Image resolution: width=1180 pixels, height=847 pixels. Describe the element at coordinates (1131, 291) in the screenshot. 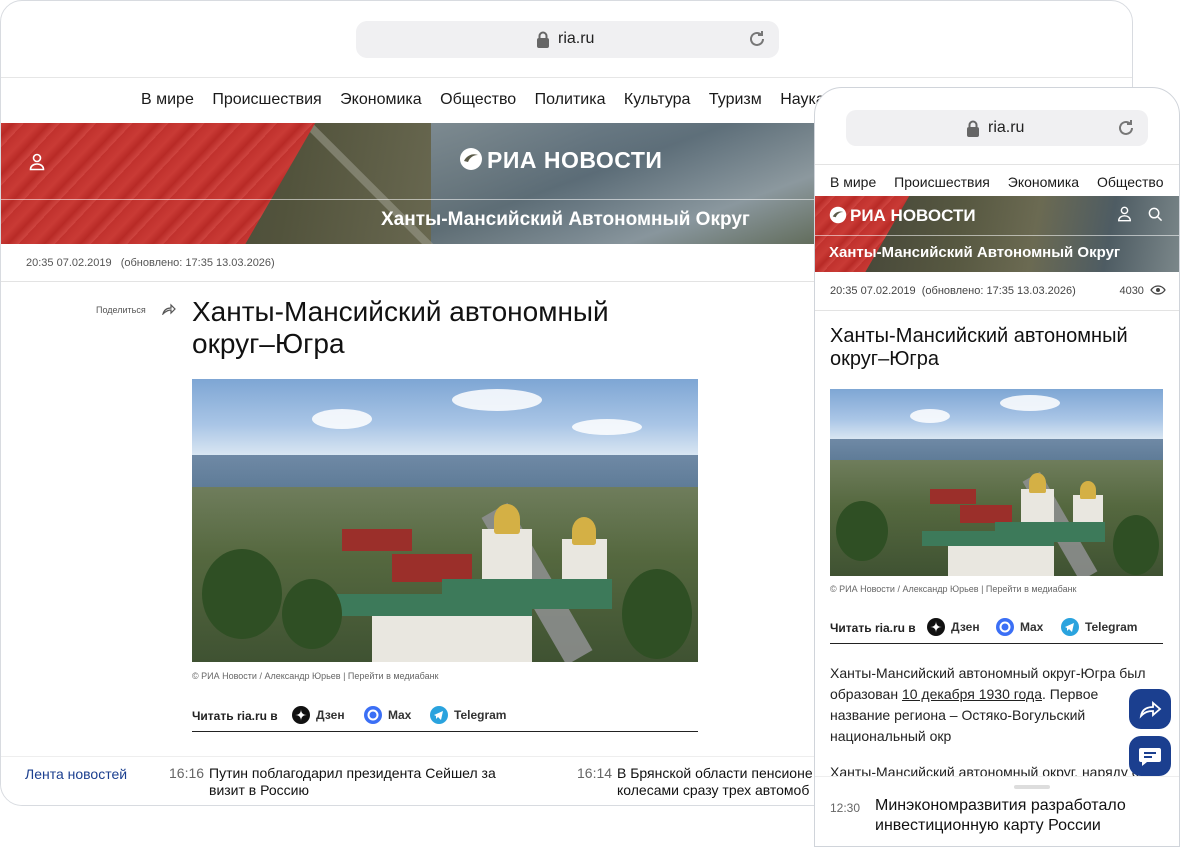

I see `views-count: 4030` at that location.